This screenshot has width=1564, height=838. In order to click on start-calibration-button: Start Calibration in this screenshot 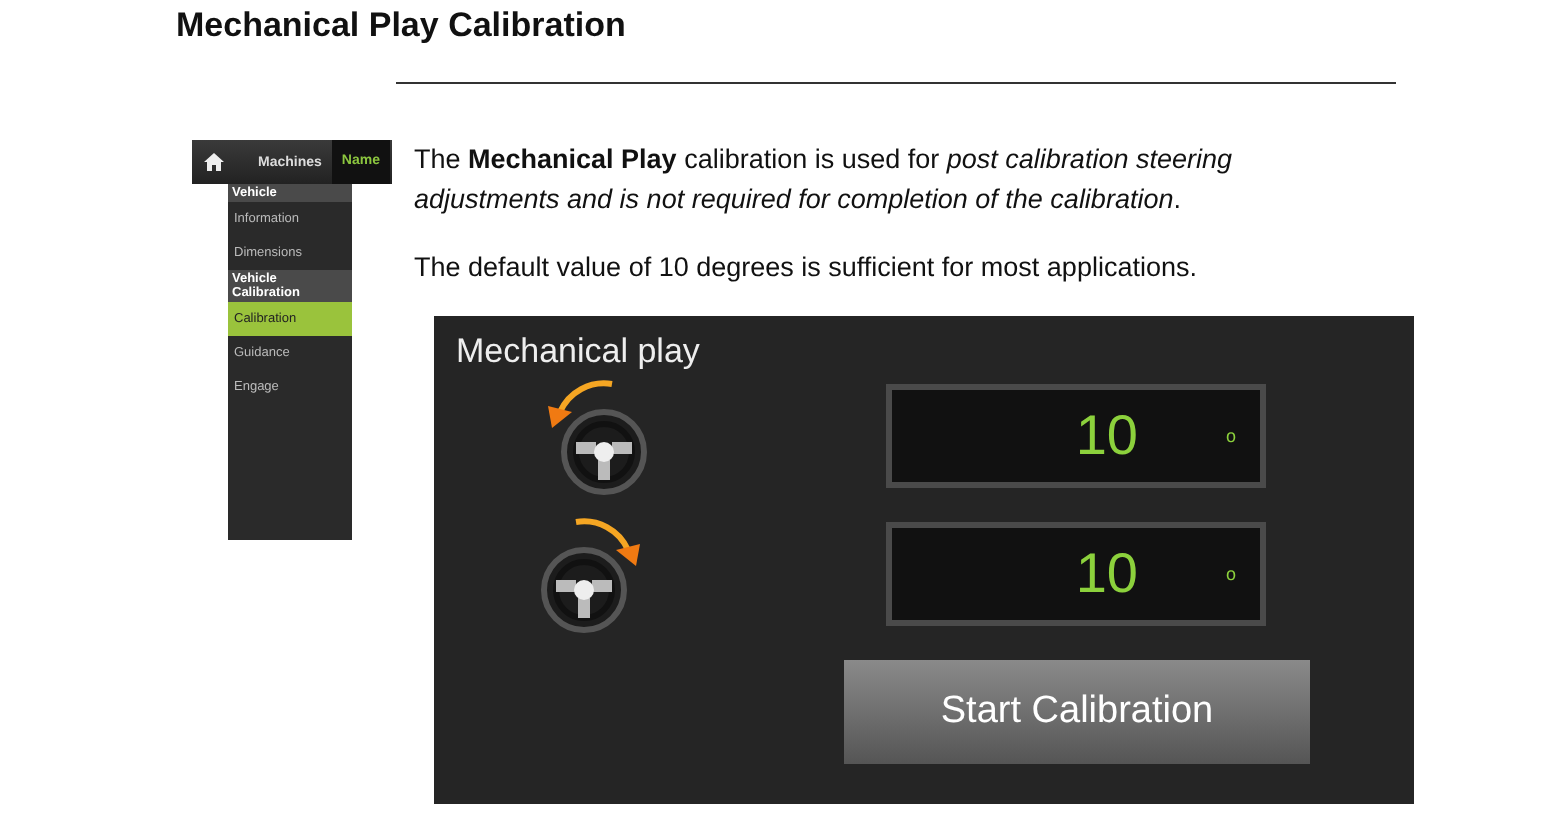, I will do `click(1077, 712)`.